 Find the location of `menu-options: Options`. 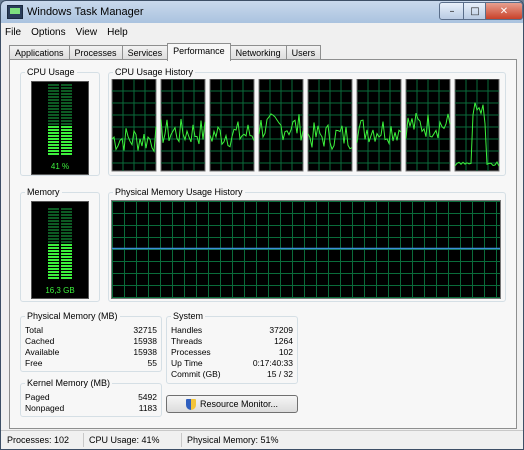

menu-options: Options is located at coordinates (48, 32).